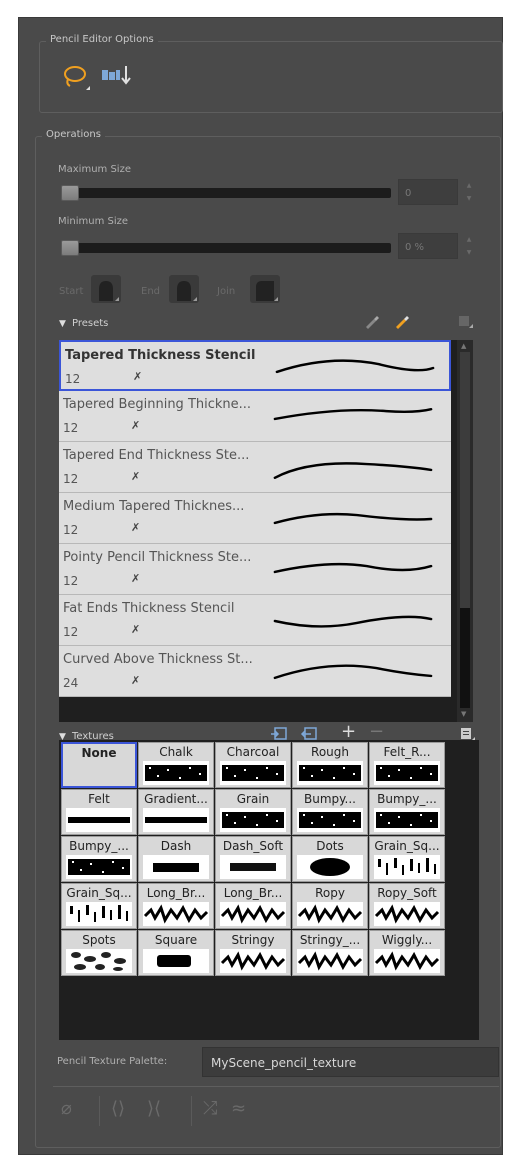 This screenshot has width=520, height=1172. What do you see at coordinates (154, 1108) in the screenshot?
I see `pinch-stroke-icon: ⟩⟨` at bounding box center [154, 1108].